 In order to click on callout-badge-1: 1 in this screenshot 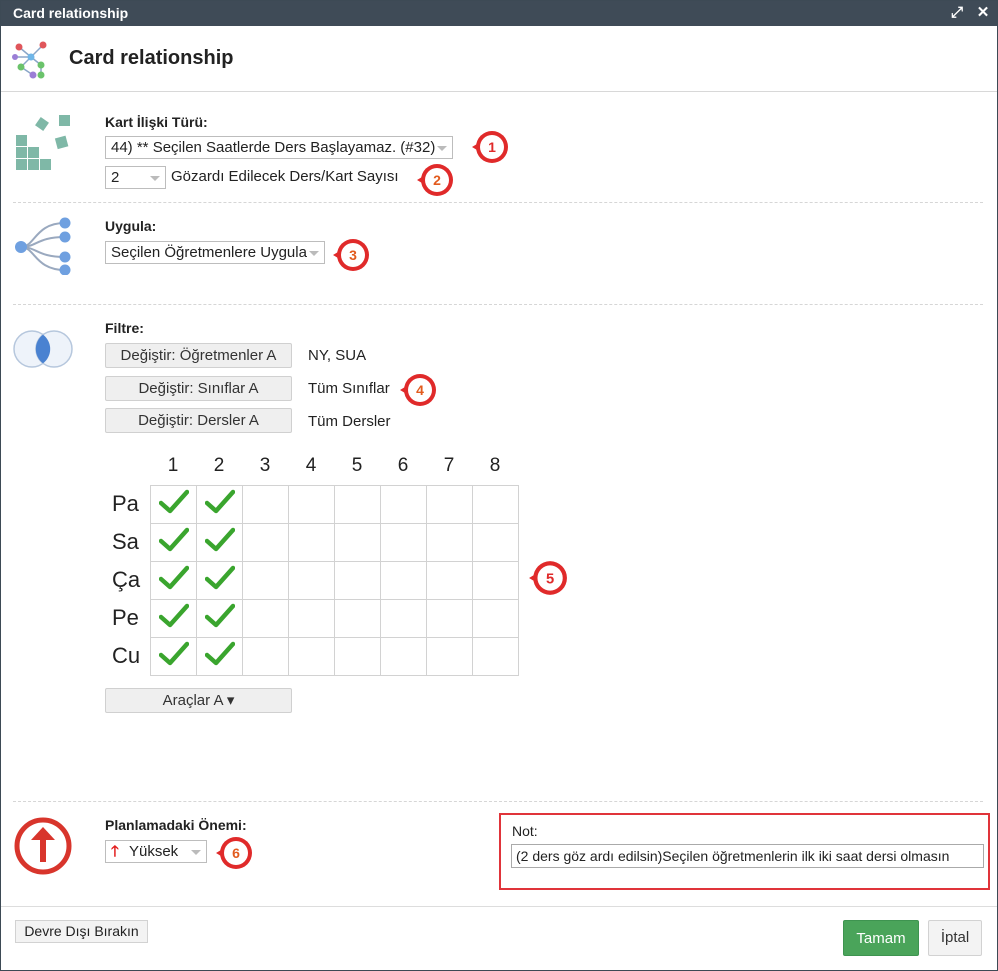, I will do `click(490, 147)`.